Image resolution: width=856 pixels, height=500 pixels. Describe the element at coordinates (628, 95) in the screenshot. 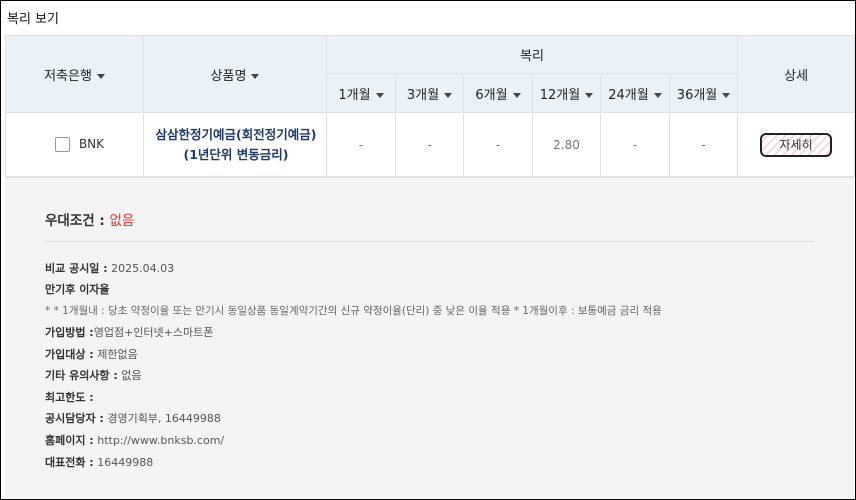

I see `period-label: 24개월` at that location.